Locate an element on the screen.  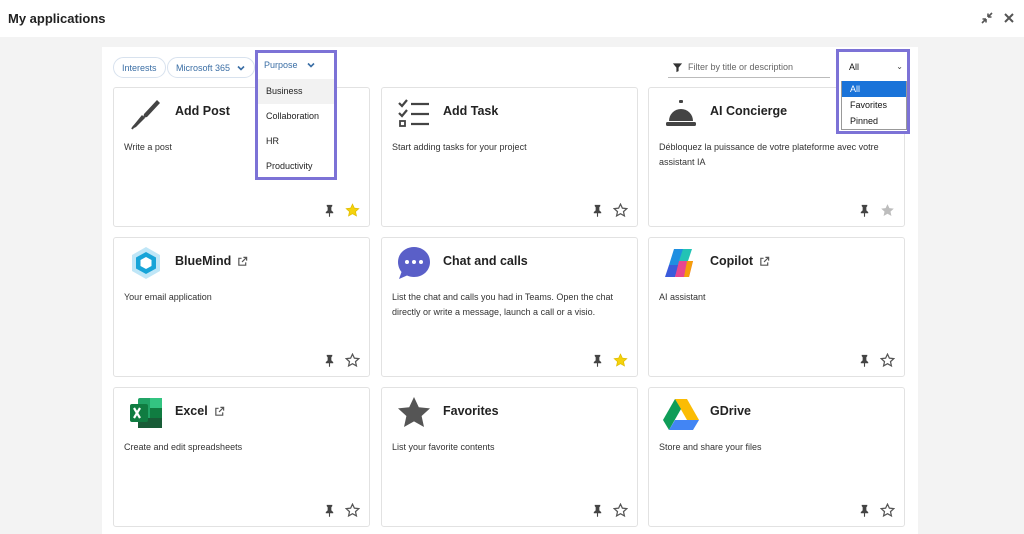
chip-interests: Interests is located at coordinates (139, 67).